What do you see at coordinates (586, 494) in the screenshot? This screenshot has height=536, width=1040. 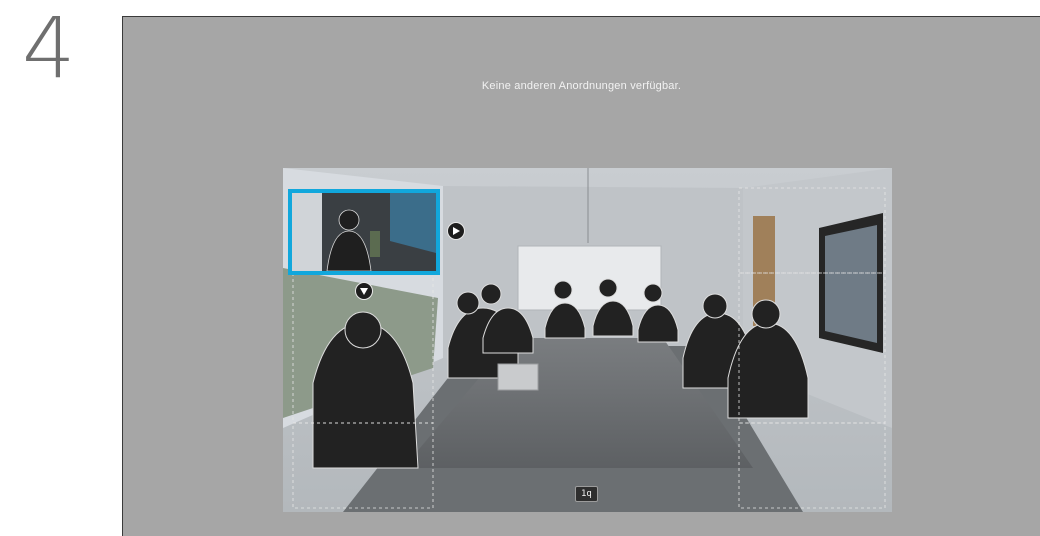 I see `layout-badge: 1q` at bounding box center [586, 494].